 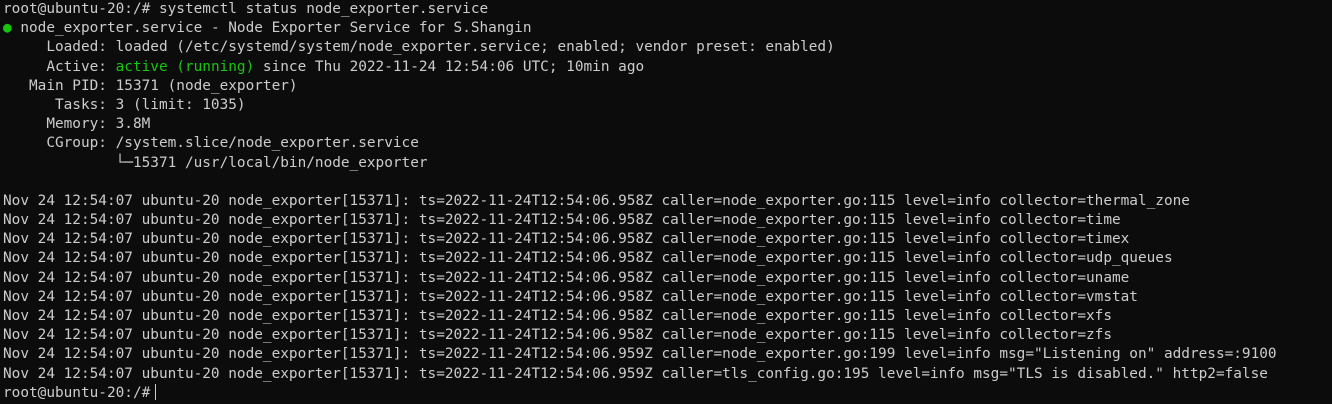 I want to click on memory-line: Memory: 3.8M, so click(x=77, y=124).